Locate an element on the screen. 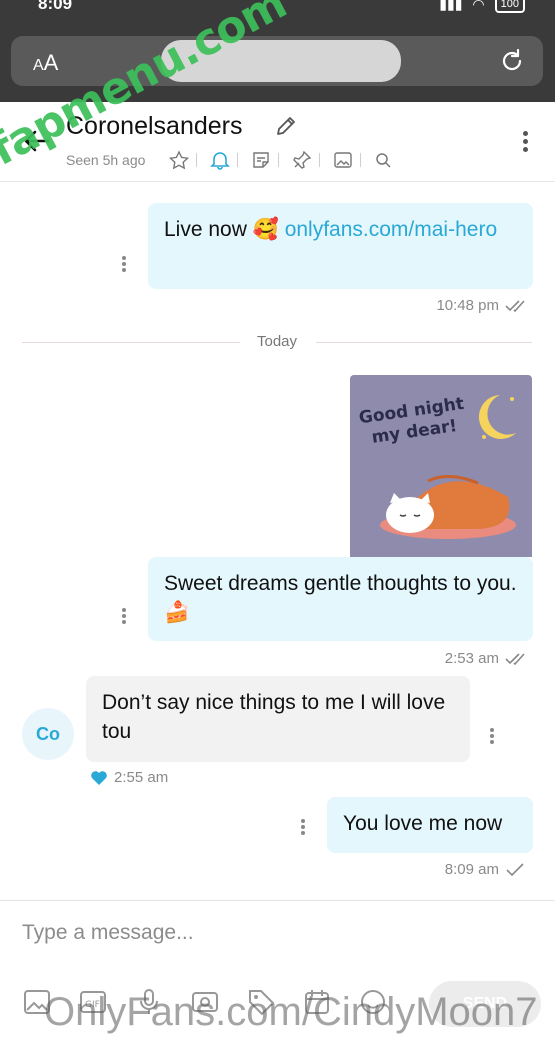 The width and height of the screenshot is (555, 1043). note-icon is located at coordinates (261, 160).